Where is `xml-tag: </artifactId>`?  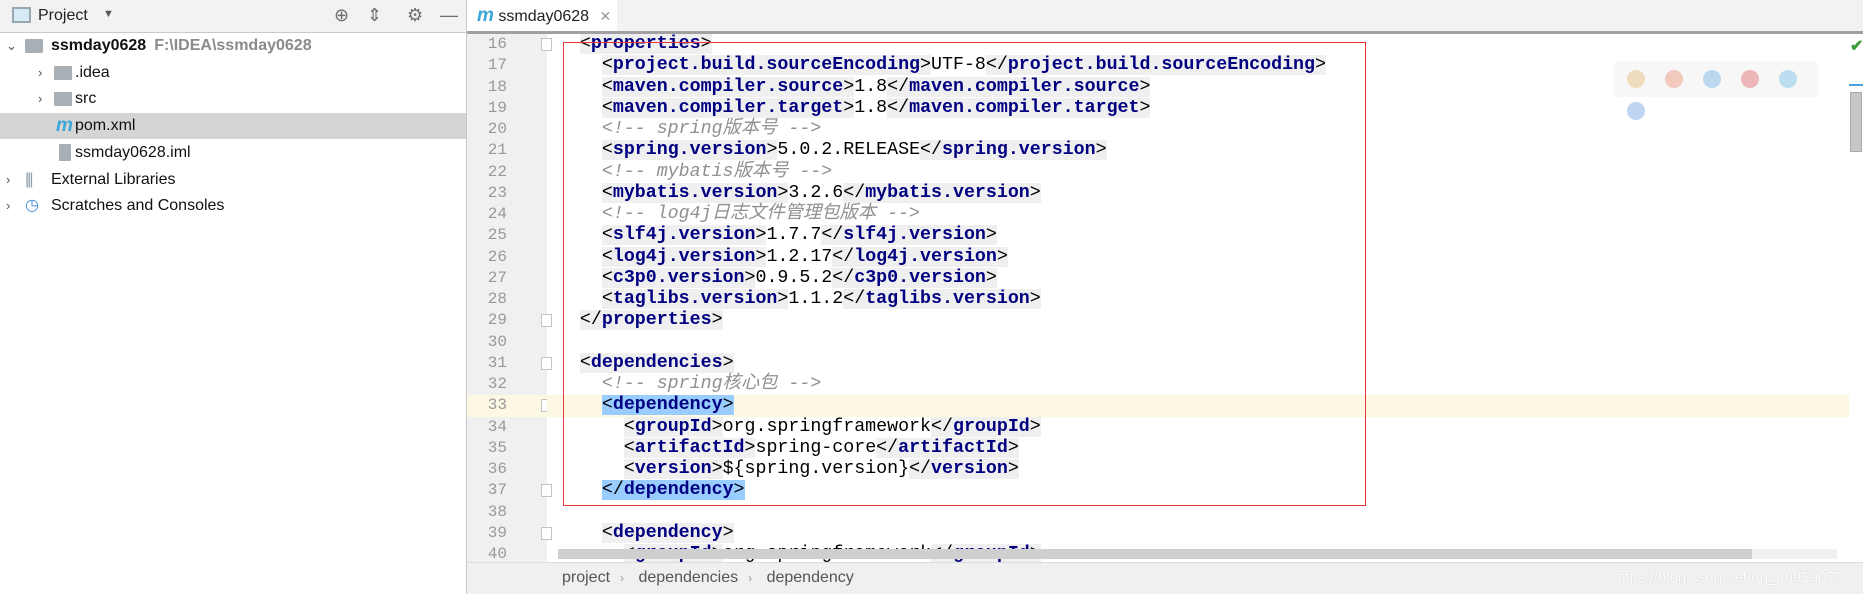 xml-tag: </artifactId> is located at coordinates (947, 447).